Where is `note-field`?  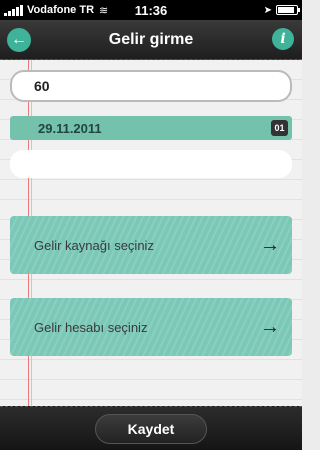
note-field is located at coordinates (151, 164).